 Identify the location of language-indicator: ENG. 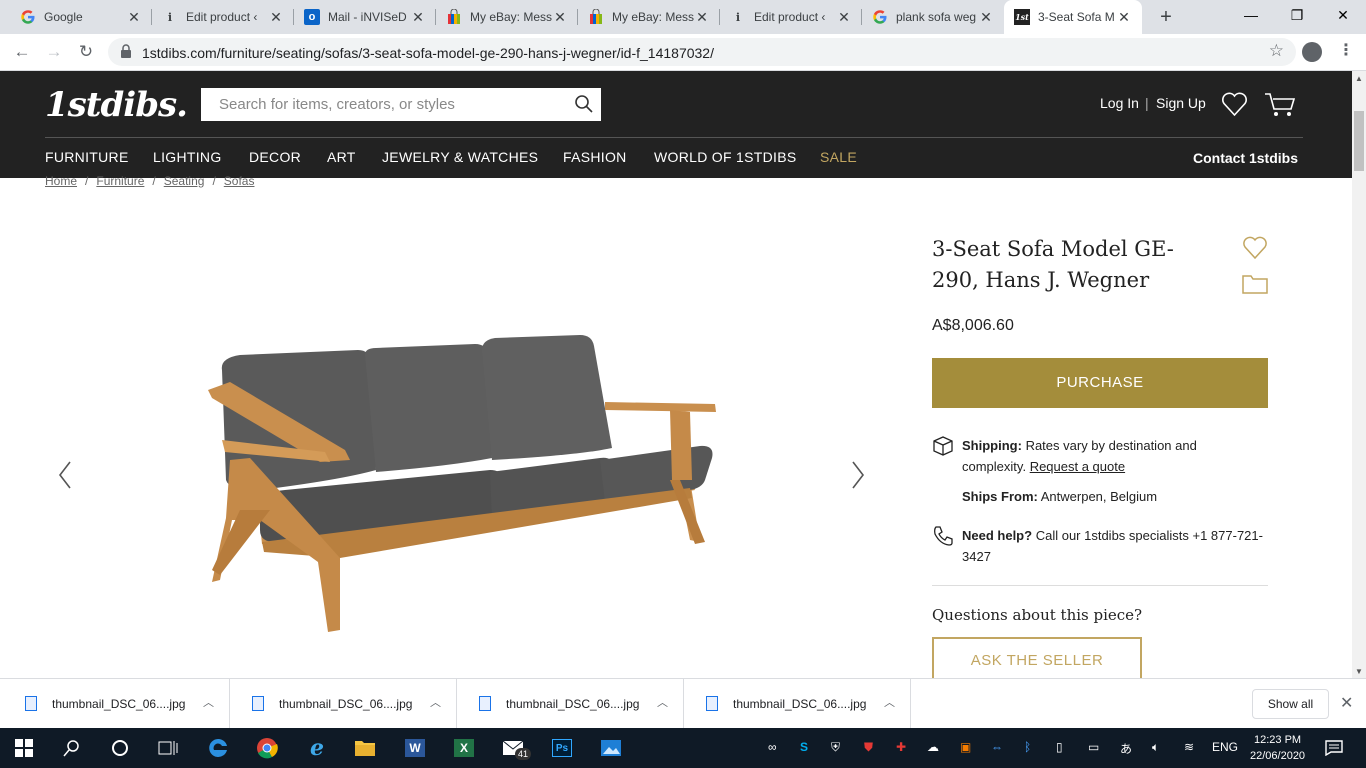
(1225, 747).